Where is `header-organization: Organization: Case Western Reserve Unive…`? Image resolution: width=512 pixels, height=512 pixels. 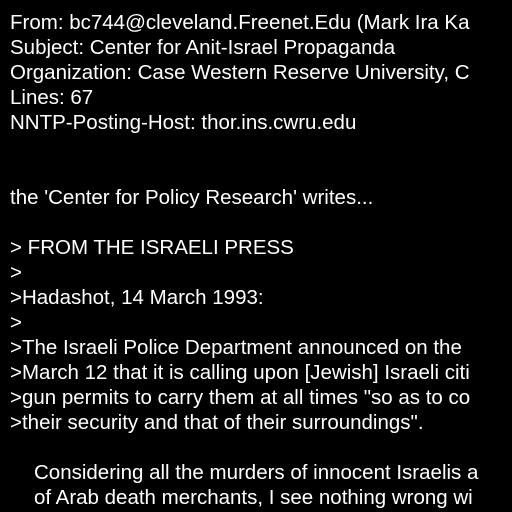 header-organization: Organization: Case Western Reserve Unive… is located at coordinates (240, 72).